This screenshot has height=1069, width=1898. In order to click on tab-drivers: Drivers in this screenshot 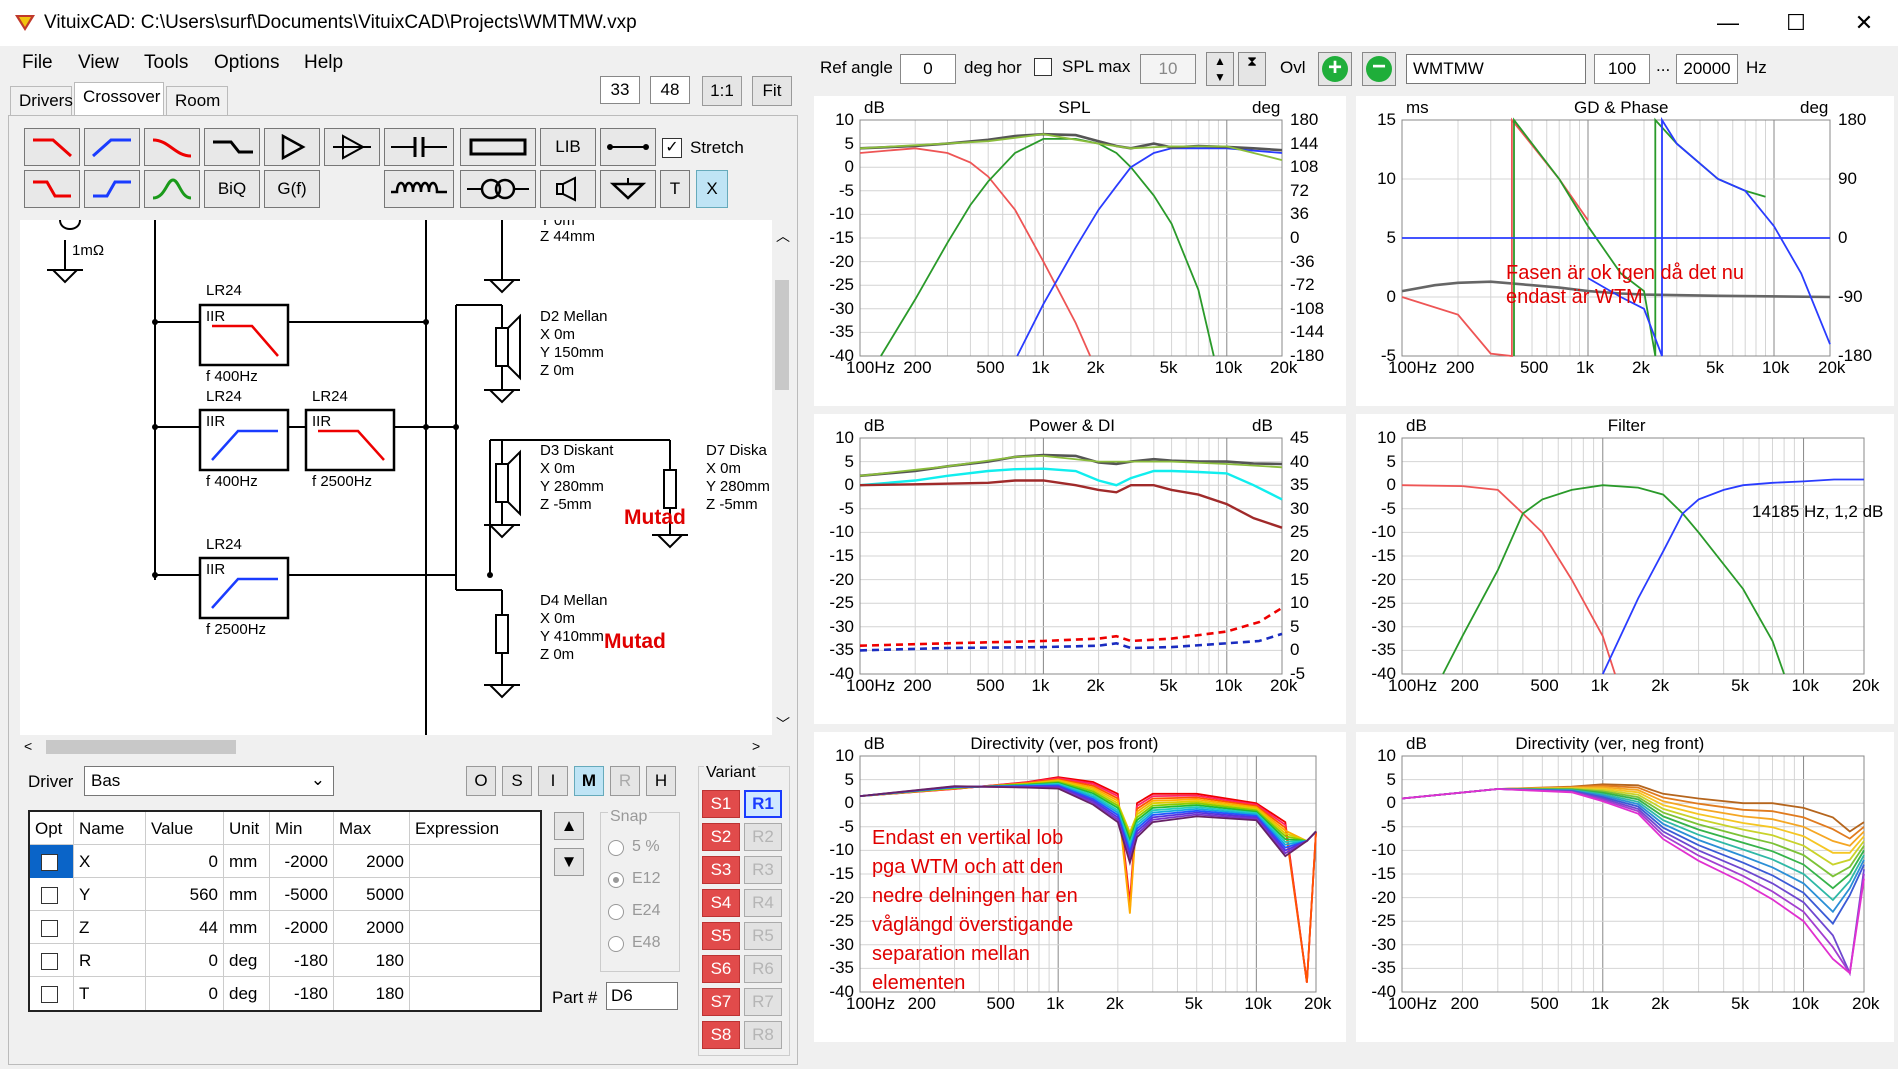, I will do `click(41, 101)`.